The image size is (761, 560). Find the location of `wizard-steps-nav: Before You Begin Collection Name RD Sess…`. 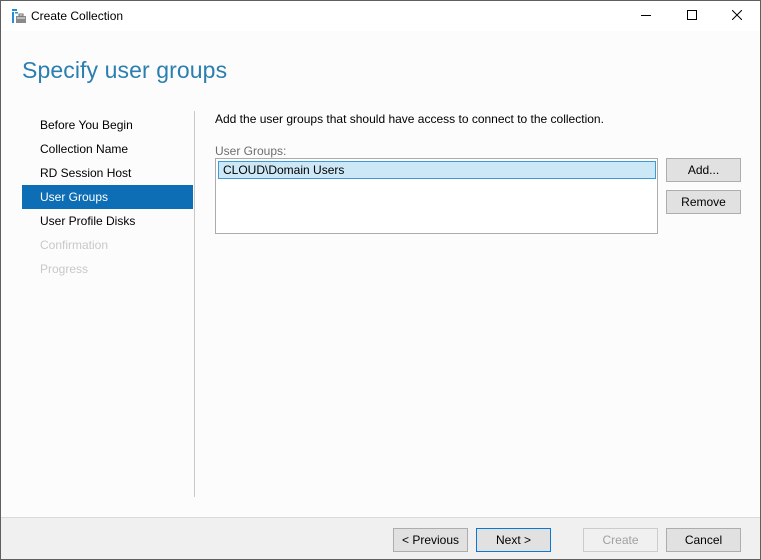

wizard-steps-nav: Before You Begin Collection Name RD Sess… is located at coordinates (107, 197).